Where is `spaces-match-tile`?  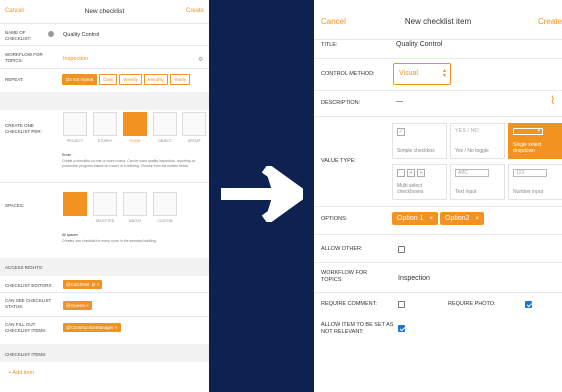 spaces-match-tile is located at coordinates (135, 204).